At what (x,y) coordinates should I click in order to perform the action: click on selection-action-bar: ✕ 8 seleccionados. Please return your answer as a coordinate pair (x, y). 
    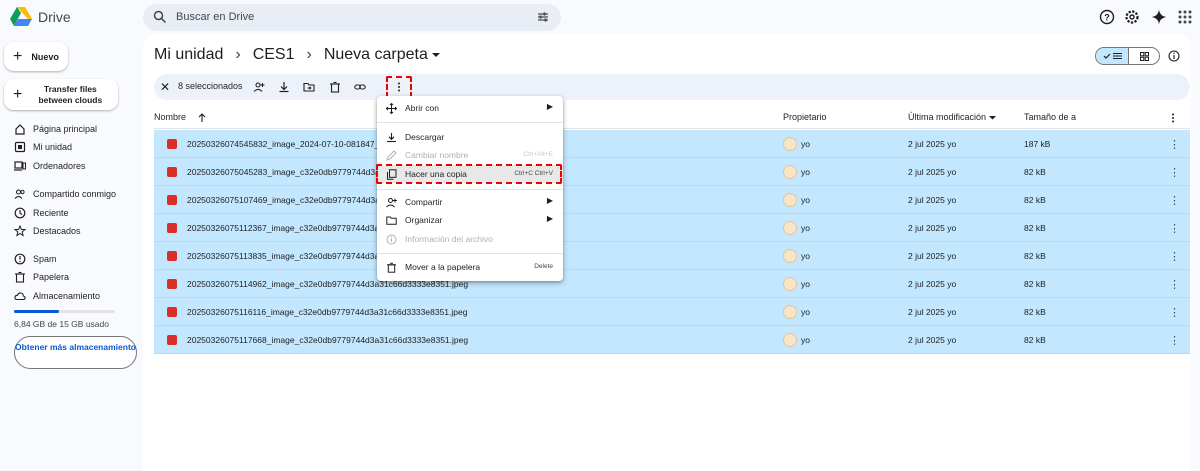
    Looking at the image, I should click on (672, 87).